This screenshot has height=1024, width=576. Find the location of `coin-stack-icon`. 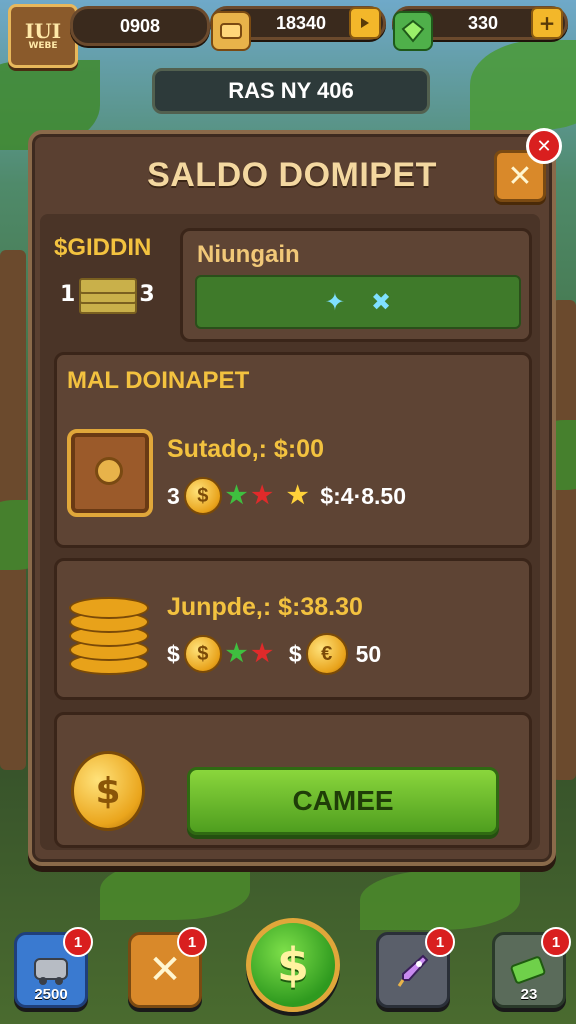

coin-stack-icon is located at coordinates (109, 633).